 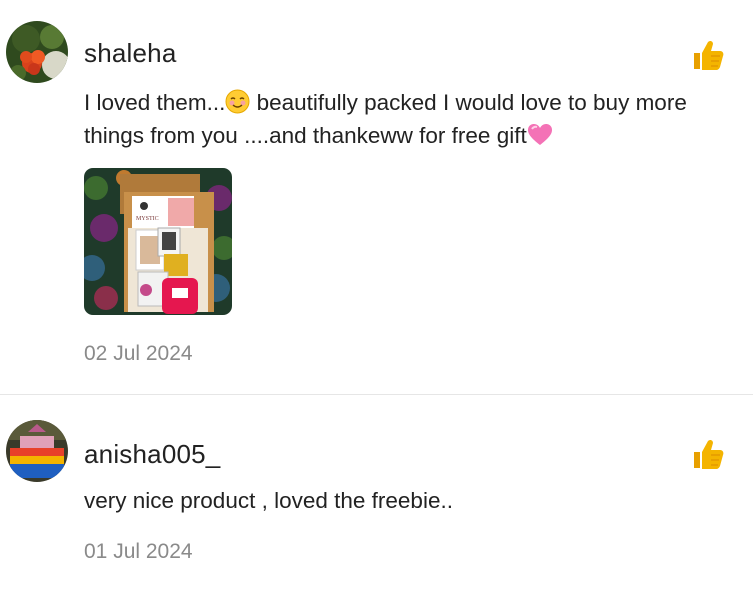 I want to click on review-photo: MYSTIC, so click(x=158, y=241).